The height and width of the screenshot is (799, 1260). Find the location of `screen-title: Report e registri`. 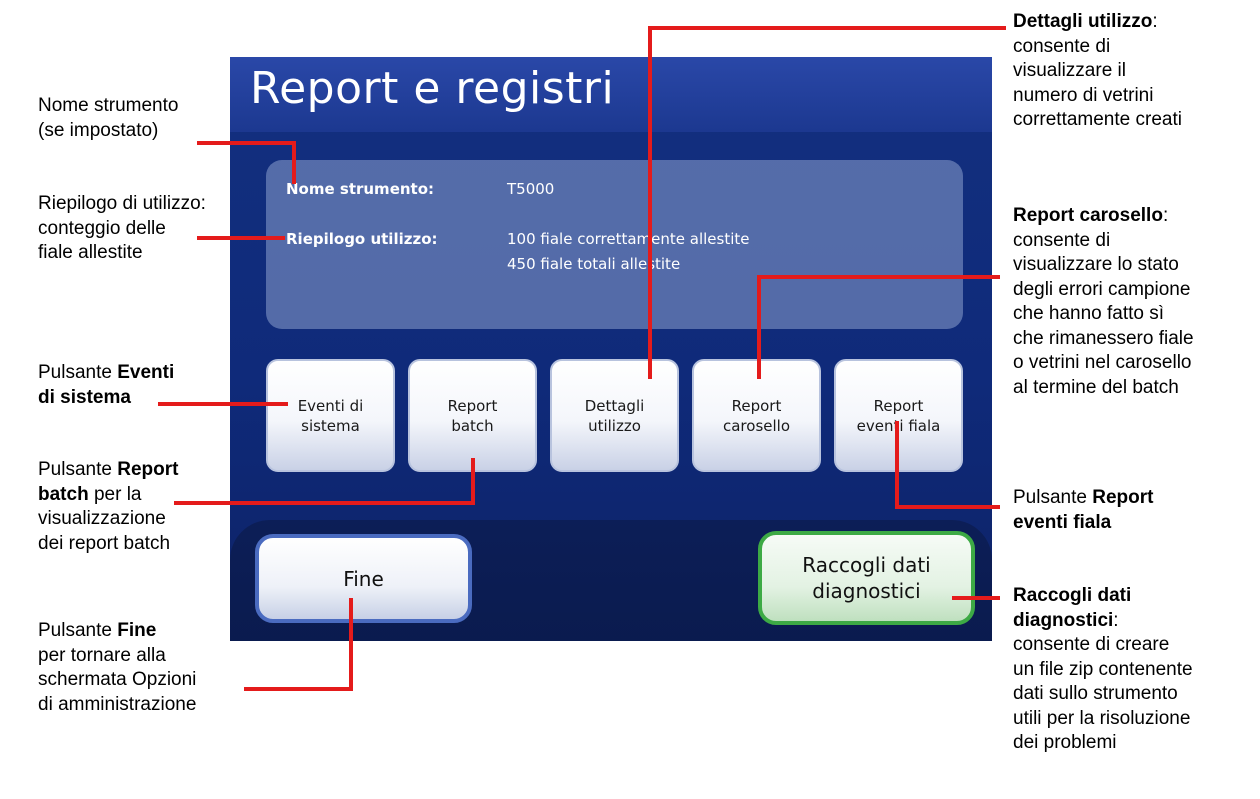

screen-title: Report e registri is located at coordinates (432, 88).